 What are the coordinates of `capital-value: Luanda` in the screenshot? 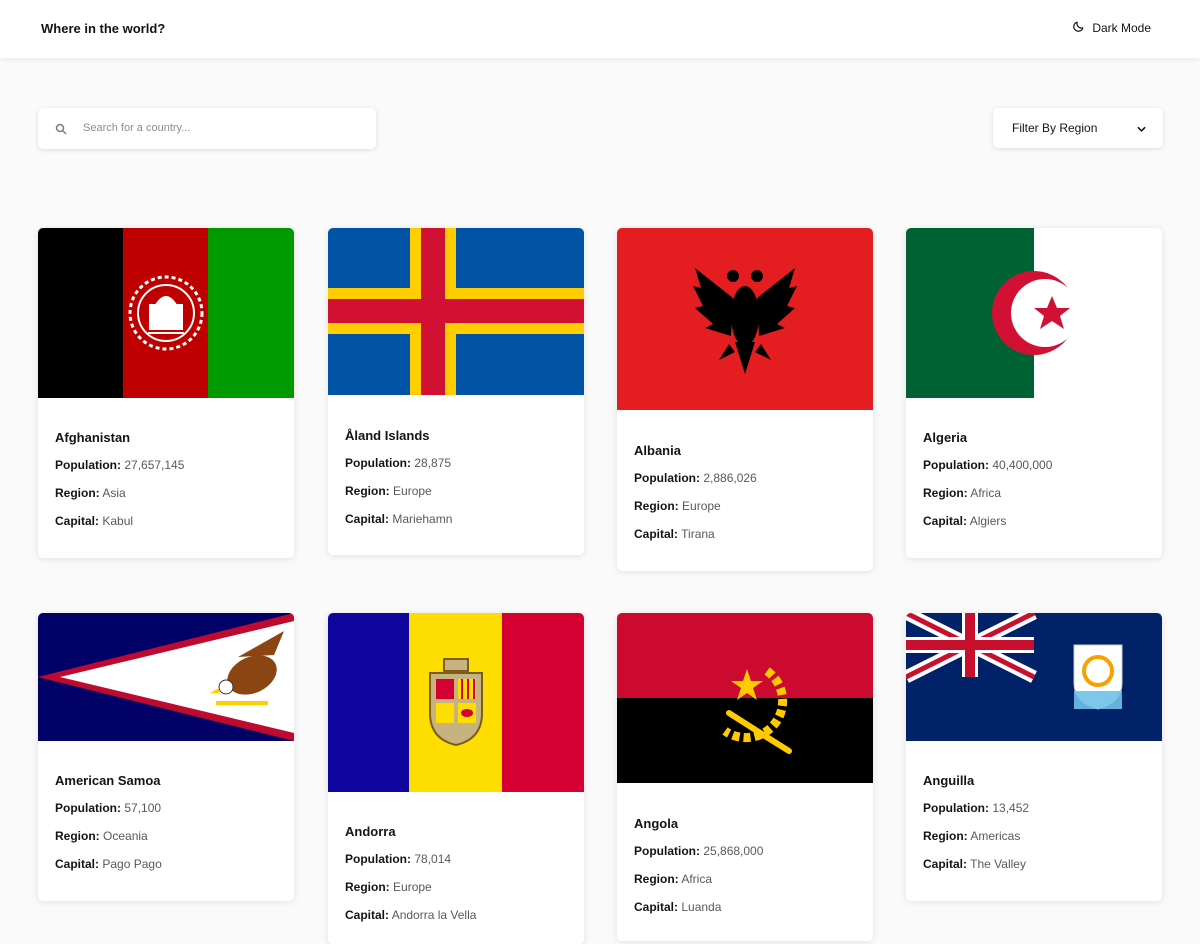 It's located at (701, 907).